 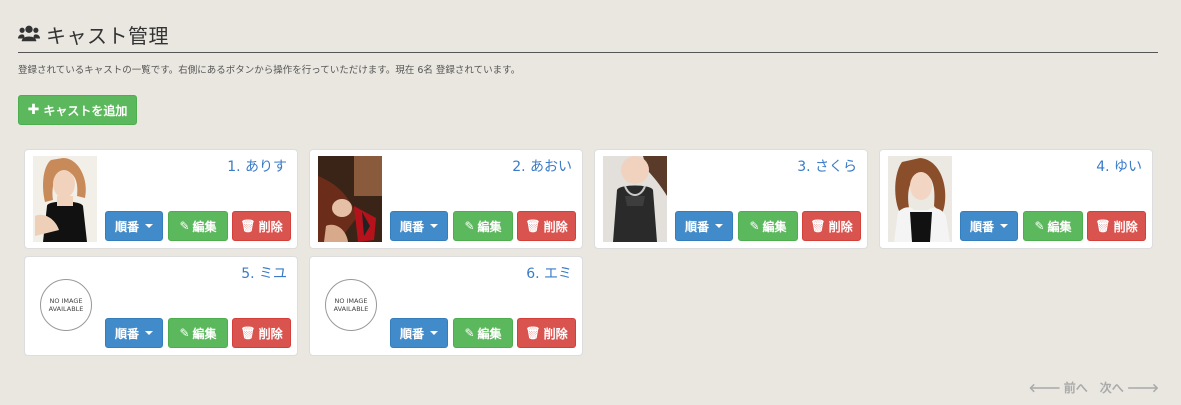 I want to click on prev-label: 前へ, so click(x=1075, y=388).